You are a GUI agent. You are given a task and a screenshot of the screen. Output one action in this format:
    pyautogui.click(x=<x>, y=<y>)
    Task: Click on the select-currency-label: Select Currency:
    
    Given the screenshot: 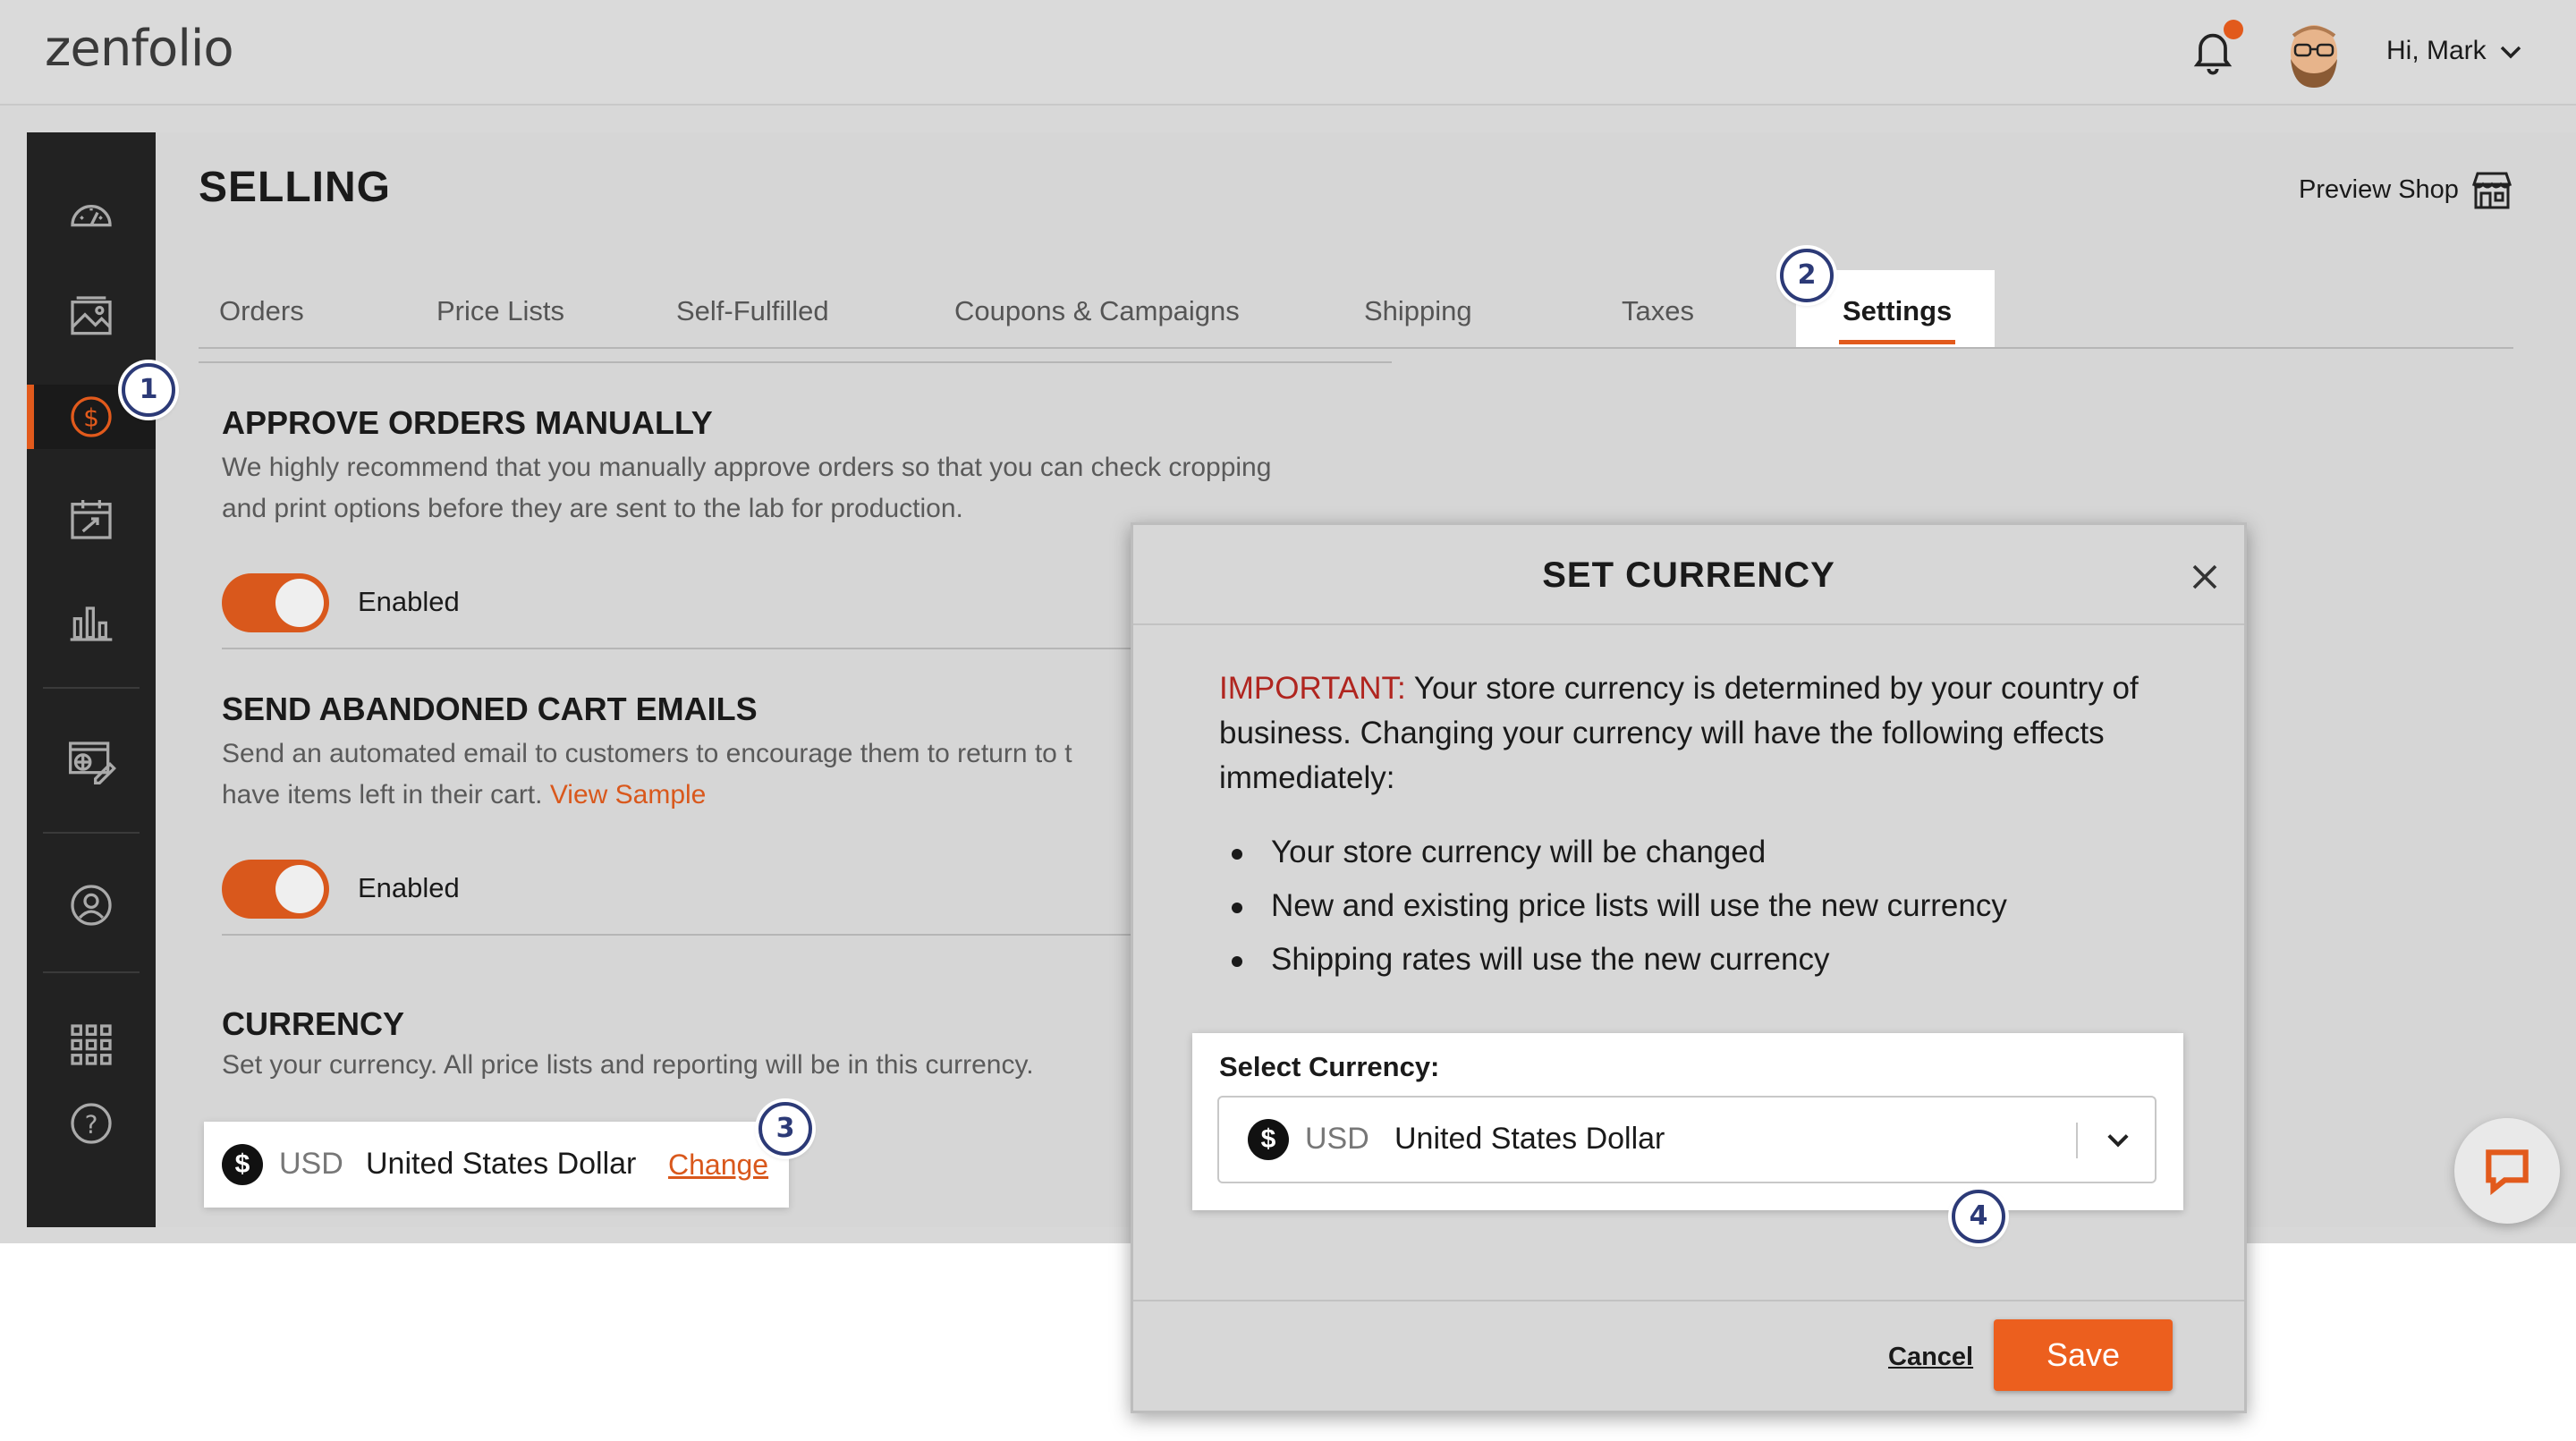 What is the action you would take?
    pyautogui.click(x=1329, y=1066)
    